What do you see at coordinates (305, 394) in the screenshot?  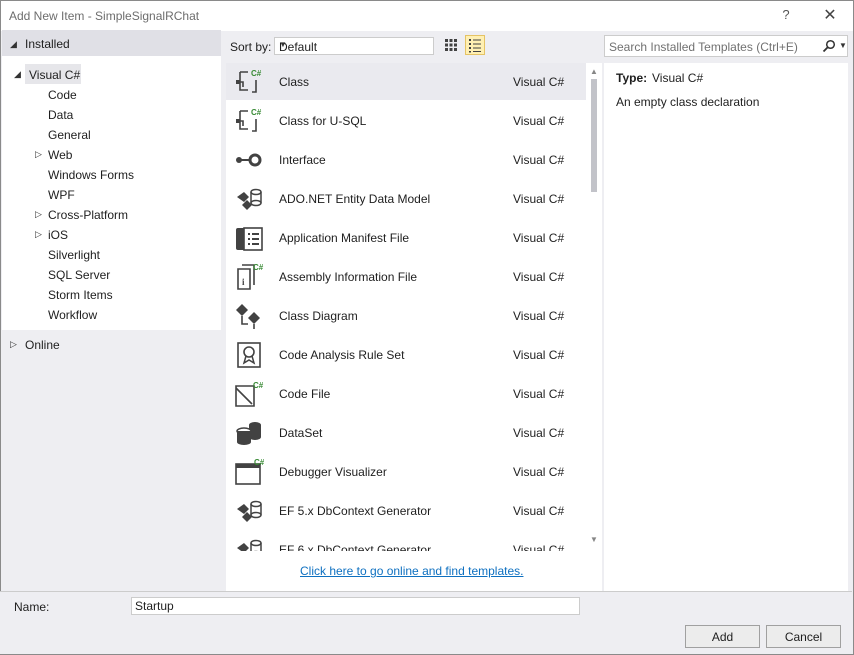 I see `template-name: Code File` at bounding box center [305, 394].